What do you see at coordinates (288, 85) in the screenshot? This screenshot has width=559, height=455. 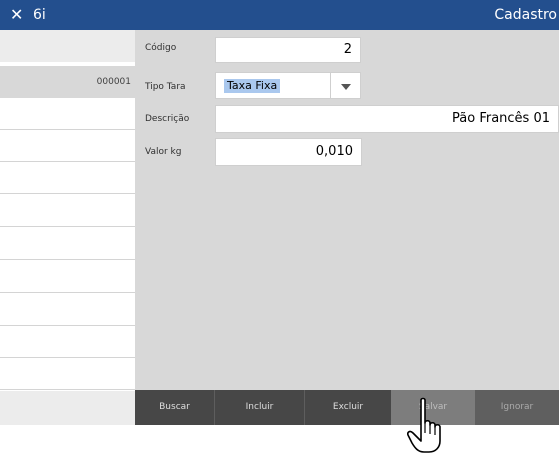 I see `tipo-tara-select: Taxa Fixa` at bounding box center [288, 85].